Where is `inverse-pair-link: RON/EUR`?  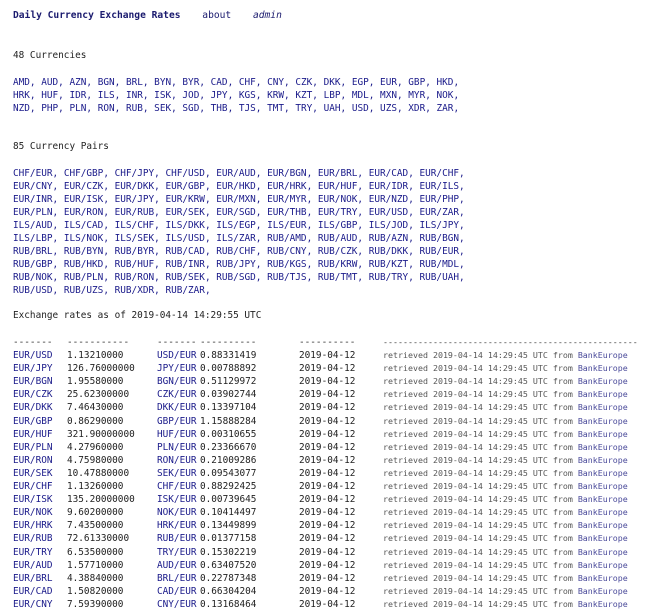 inverse-pair-link: RON/EUR is located at coordinates (177, 460).